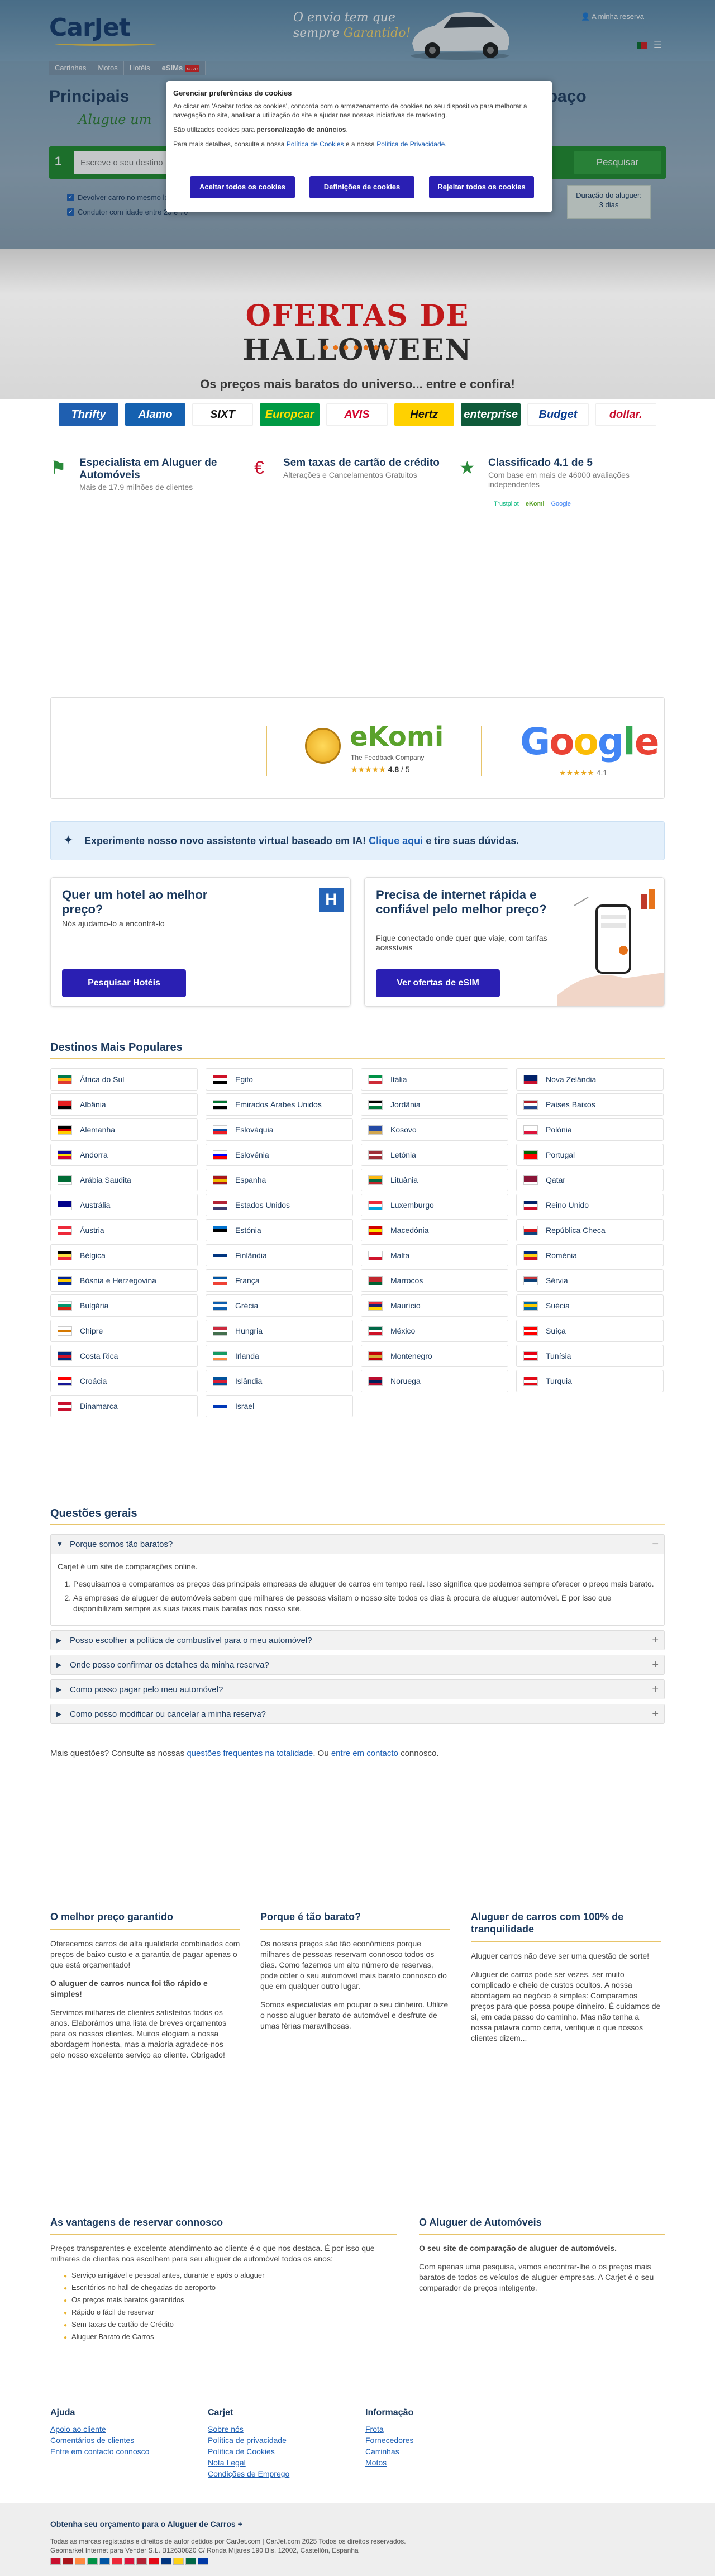  I want to click on destination-item: Estónia, so click(279, 1230).